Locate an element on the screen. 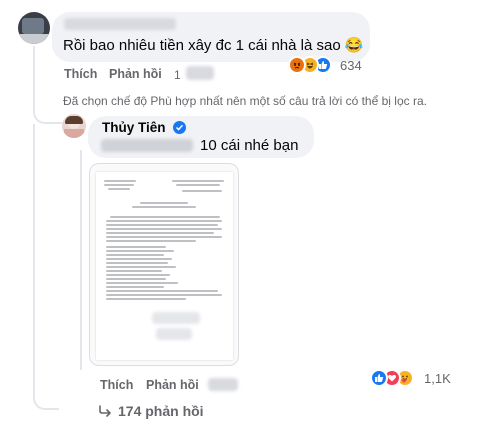  reply-author-name: Thủy Tiên is located at coordinates (134, 127).